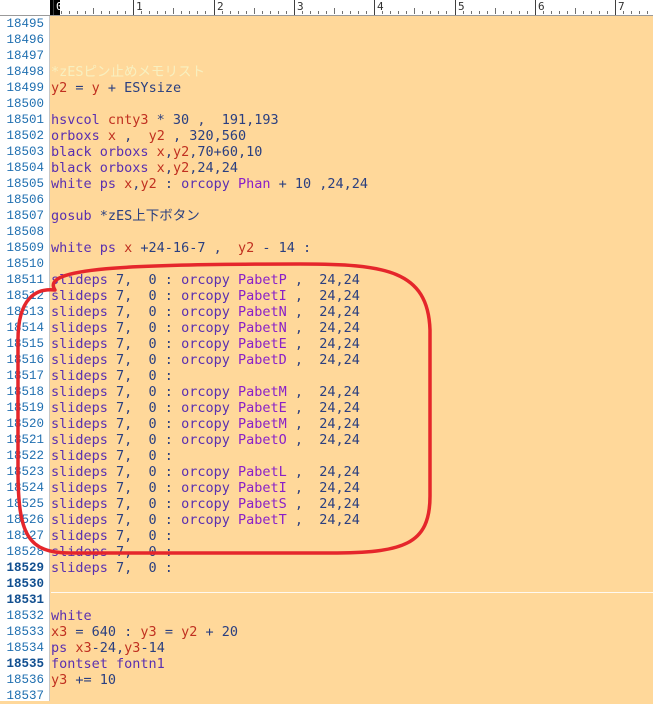 The height and width of the screenshot is (704, 653). Describe the element at coordinates (326, 552) in the screenshot. I see `code-line: 18528 slideps 7, 0 :` at that location.